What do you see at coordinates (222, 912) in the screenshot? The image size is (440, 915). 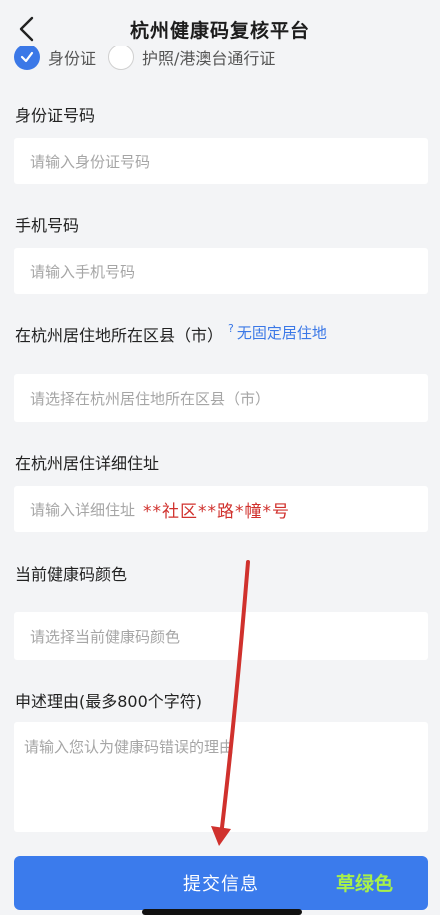 I see `home-indicator` at bounding box center [222, 912].